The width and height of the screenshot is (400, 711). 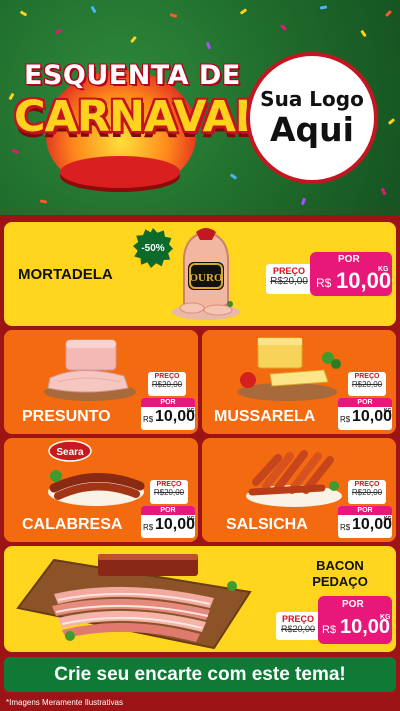 I want to click on presunto-image, so click(x=90, y=370).